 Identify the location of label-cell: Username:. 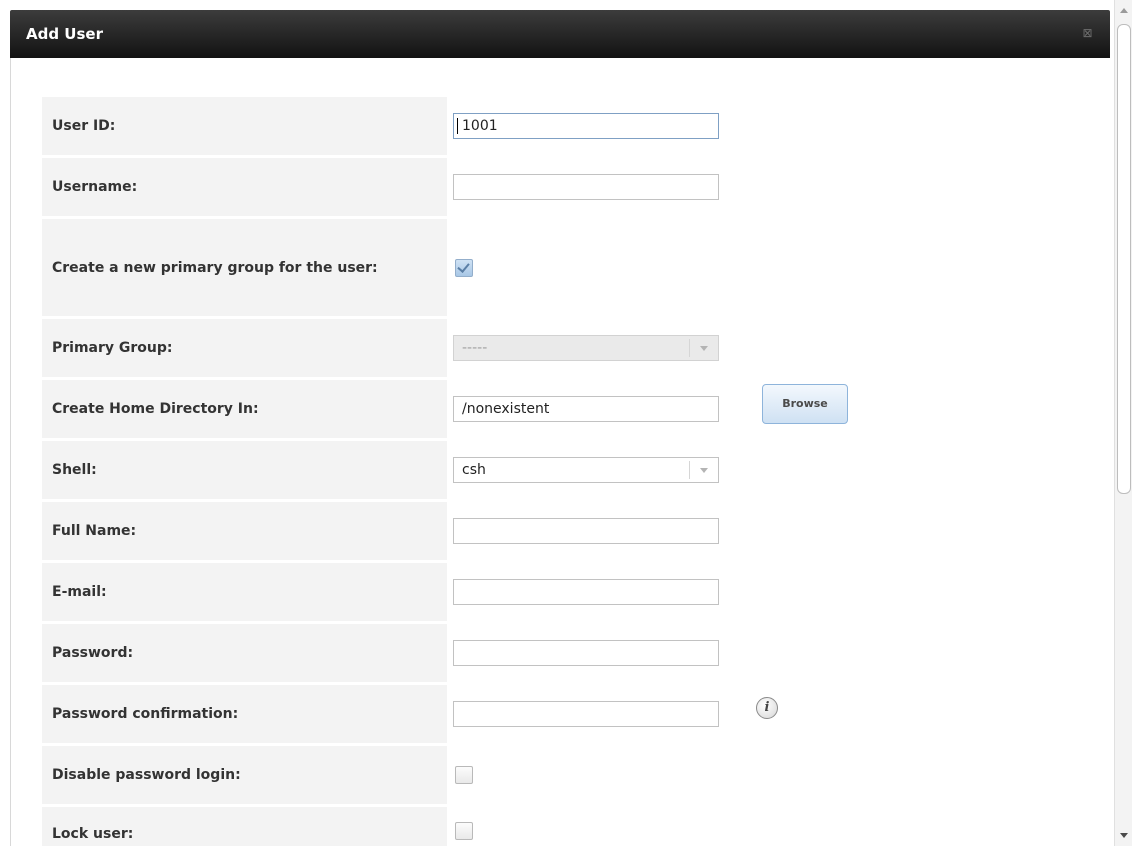
(244, 187).